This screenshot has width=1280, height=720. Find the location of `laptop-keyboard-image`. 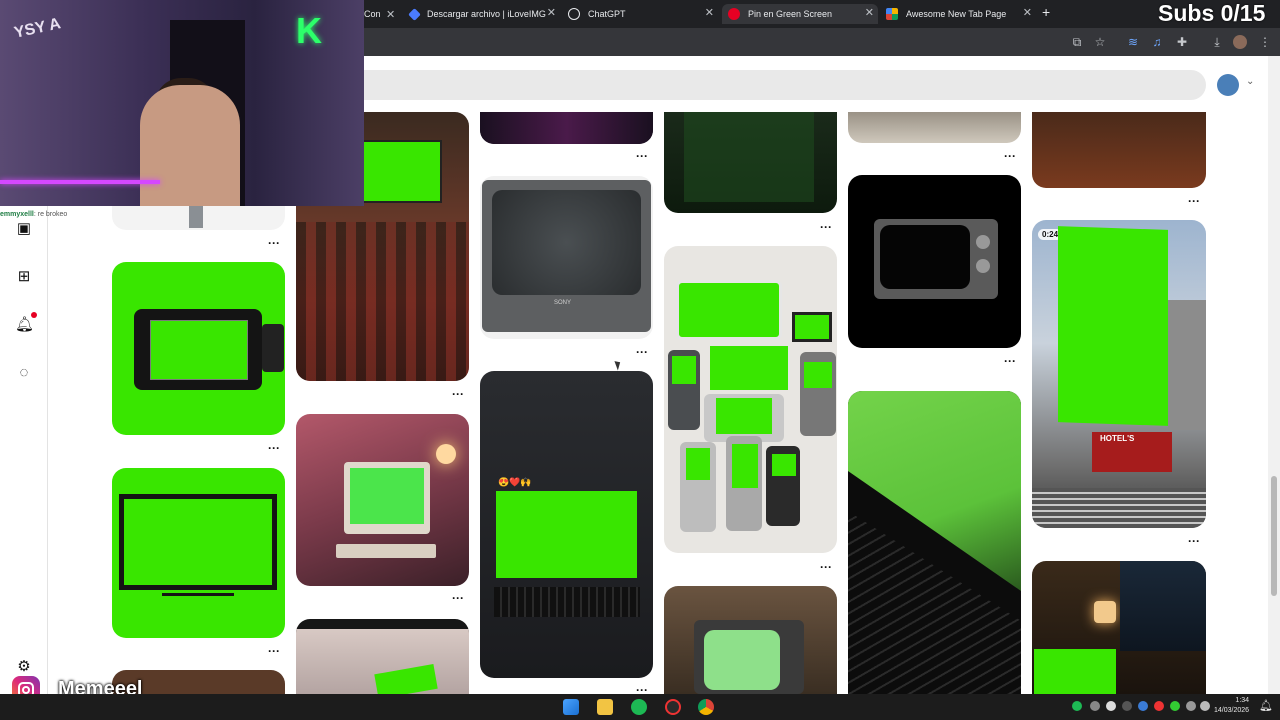

laptop-keyboard-image is located at coordinates (567, 602).